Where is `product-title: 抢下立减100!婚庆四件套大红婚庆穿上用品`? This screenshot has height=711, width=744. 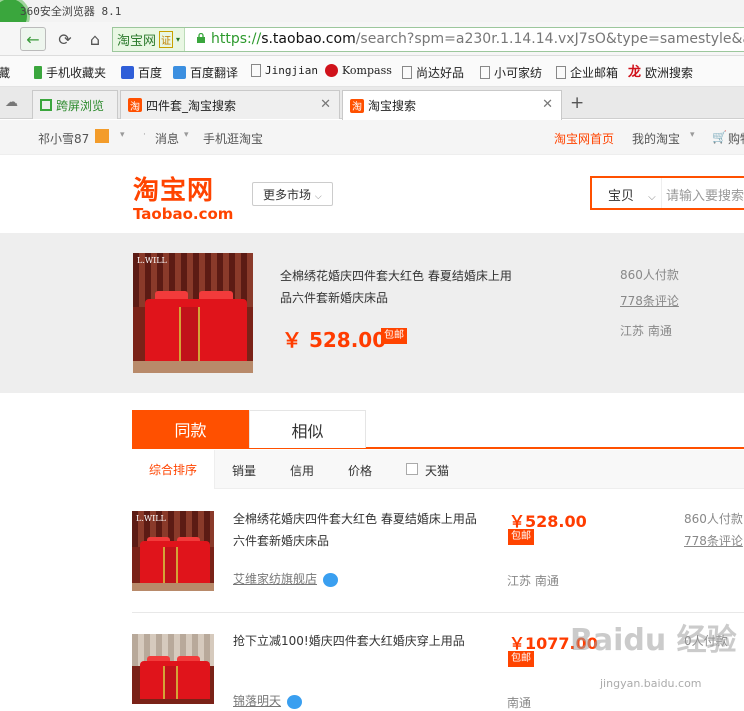 product-title: 抢下立减100!婚庆四件套大红婚庆穿上用品 is located at coordinates (358, 641).